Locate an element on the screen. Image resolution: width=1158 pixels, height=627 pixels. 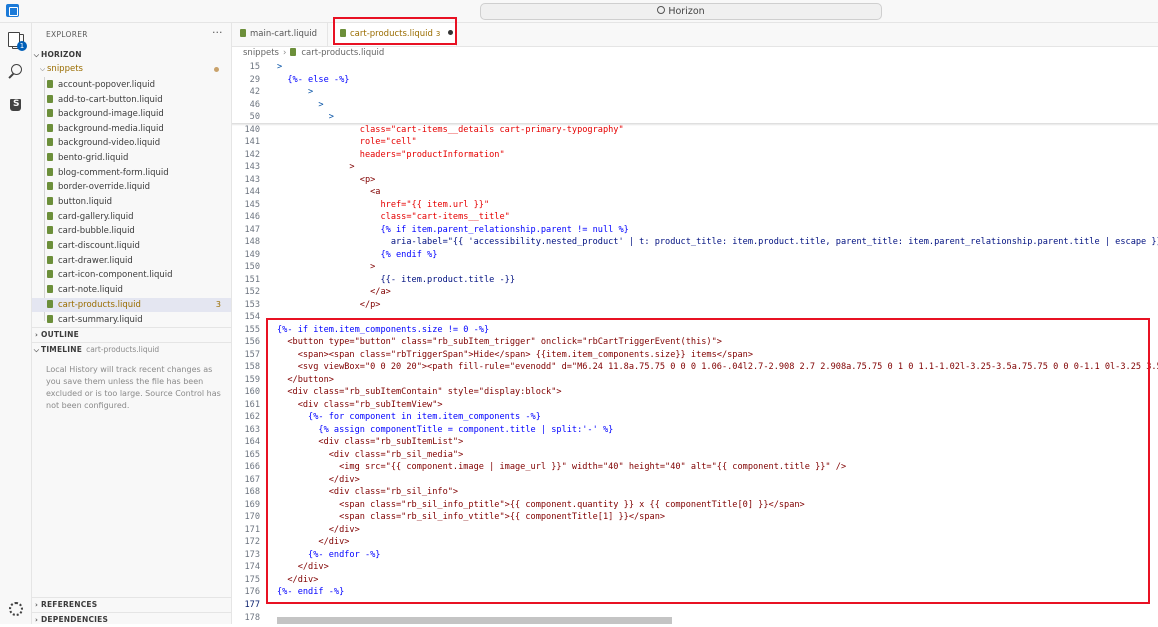
line-number: 143 is located at coordinates (252, 167).